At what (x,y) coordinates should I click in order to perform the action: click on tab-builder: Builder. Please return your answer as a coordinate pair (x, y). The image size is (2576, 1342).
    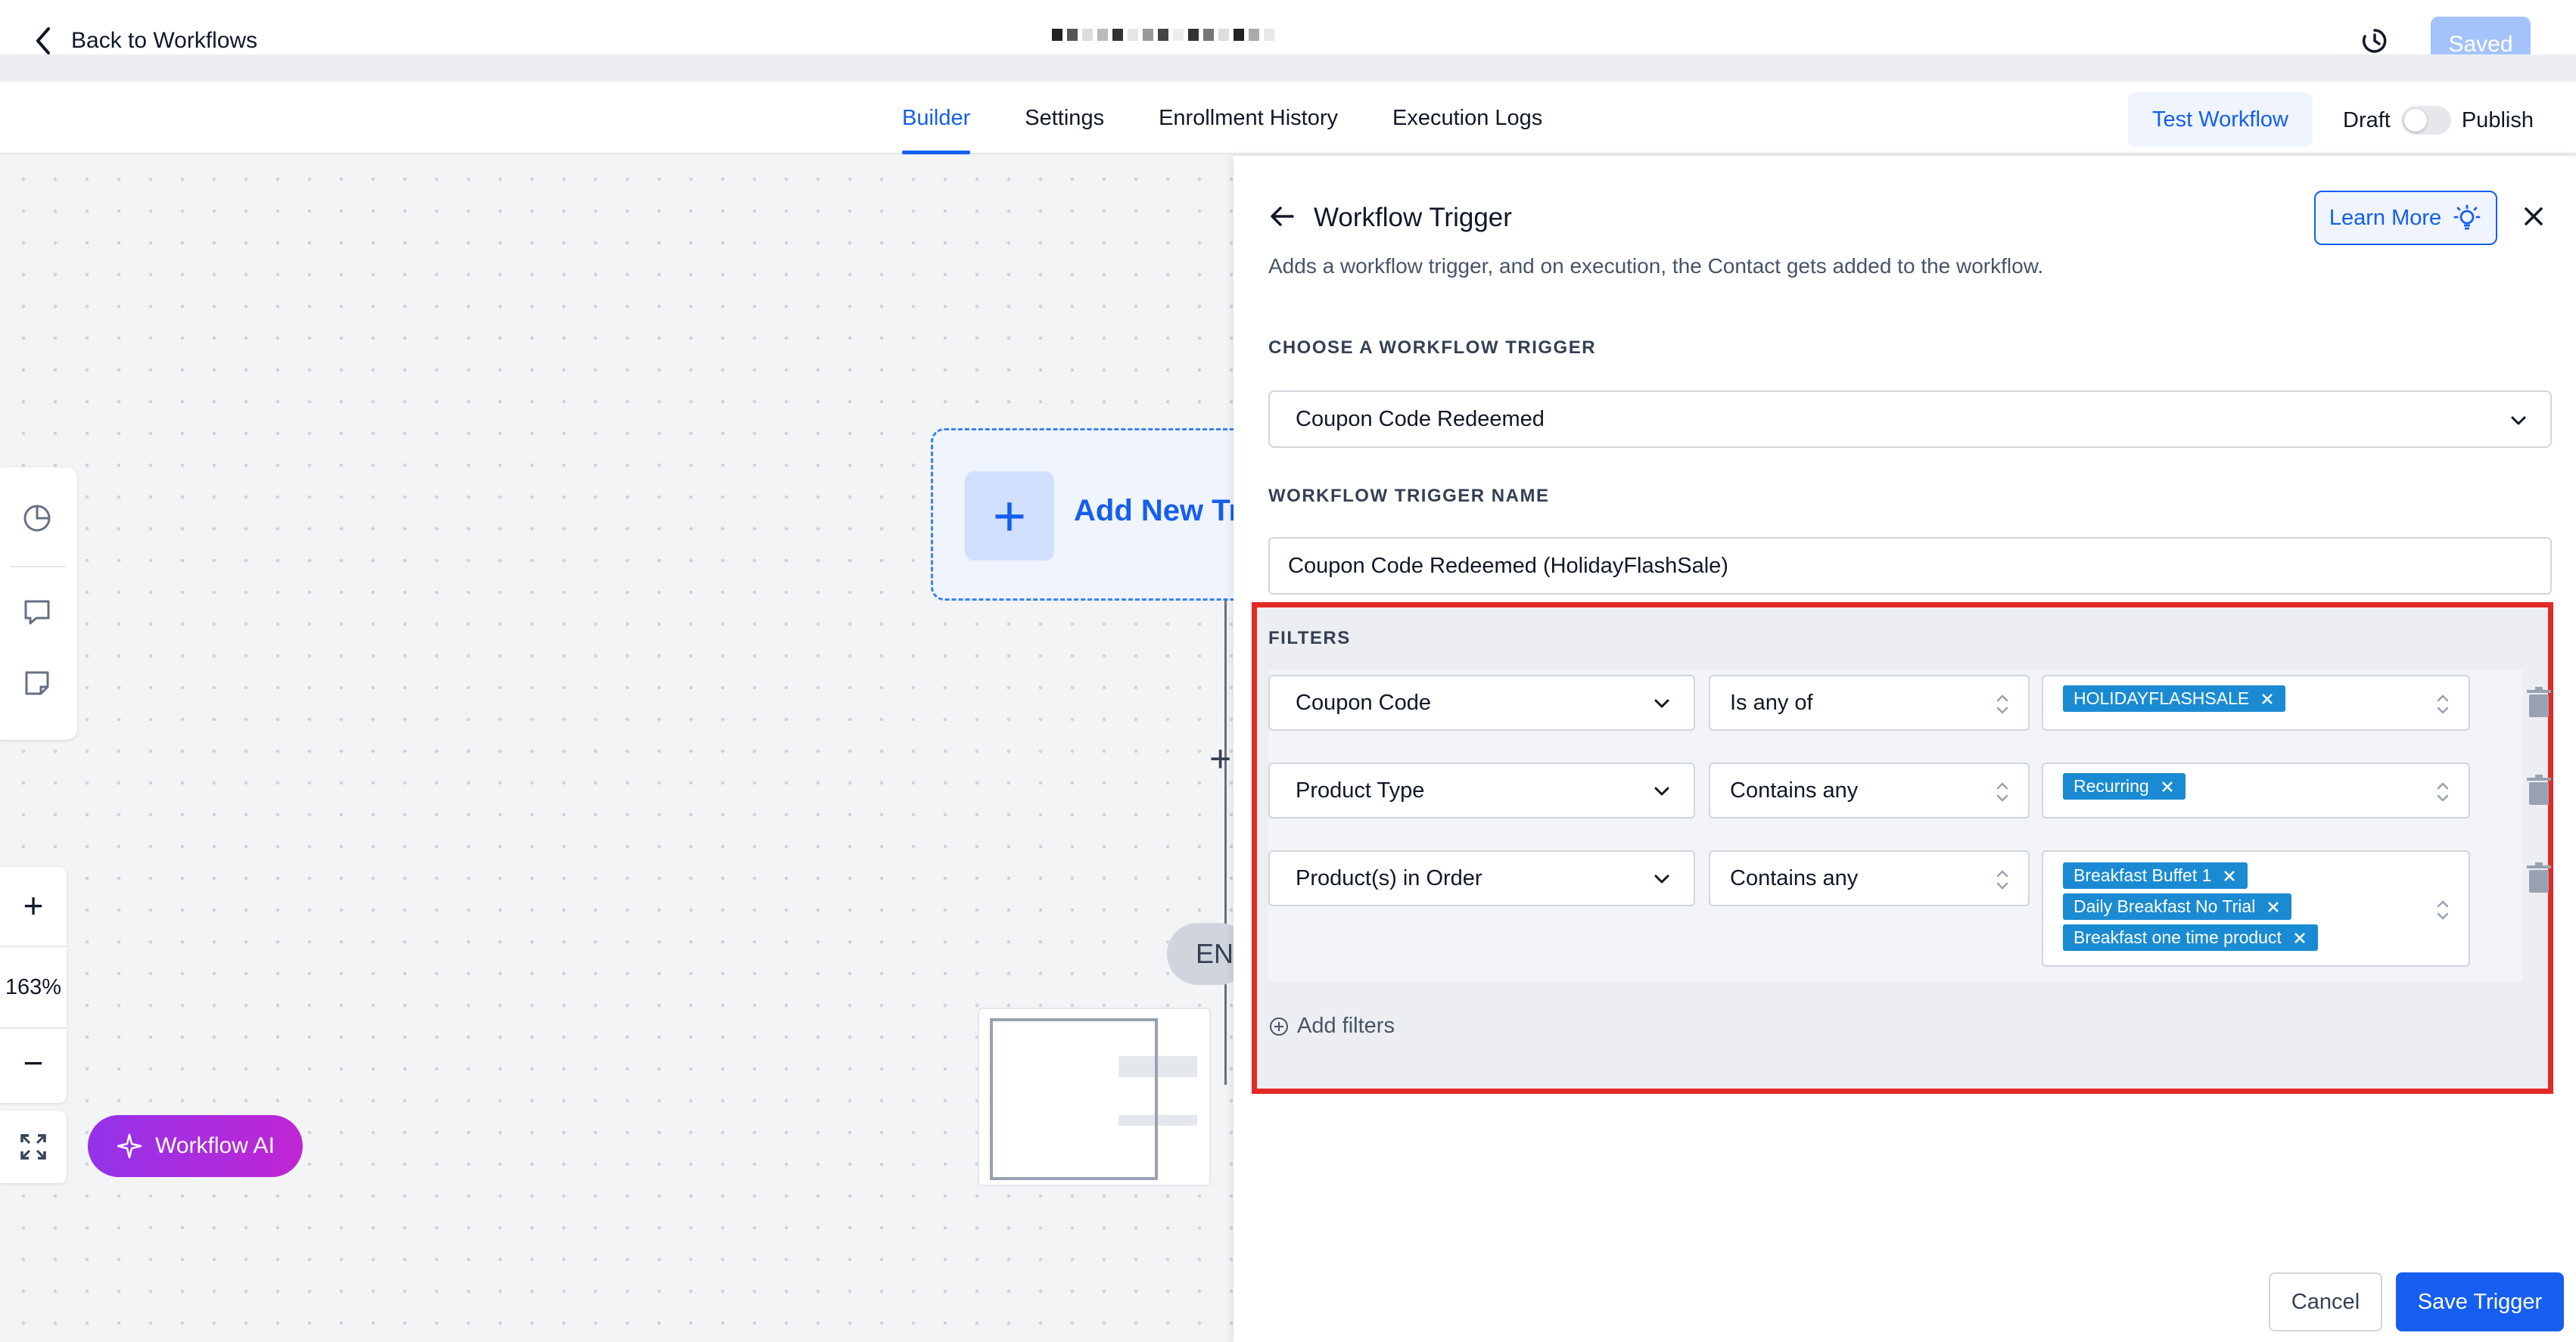
    Looking at the image, I should click on (936, 118).